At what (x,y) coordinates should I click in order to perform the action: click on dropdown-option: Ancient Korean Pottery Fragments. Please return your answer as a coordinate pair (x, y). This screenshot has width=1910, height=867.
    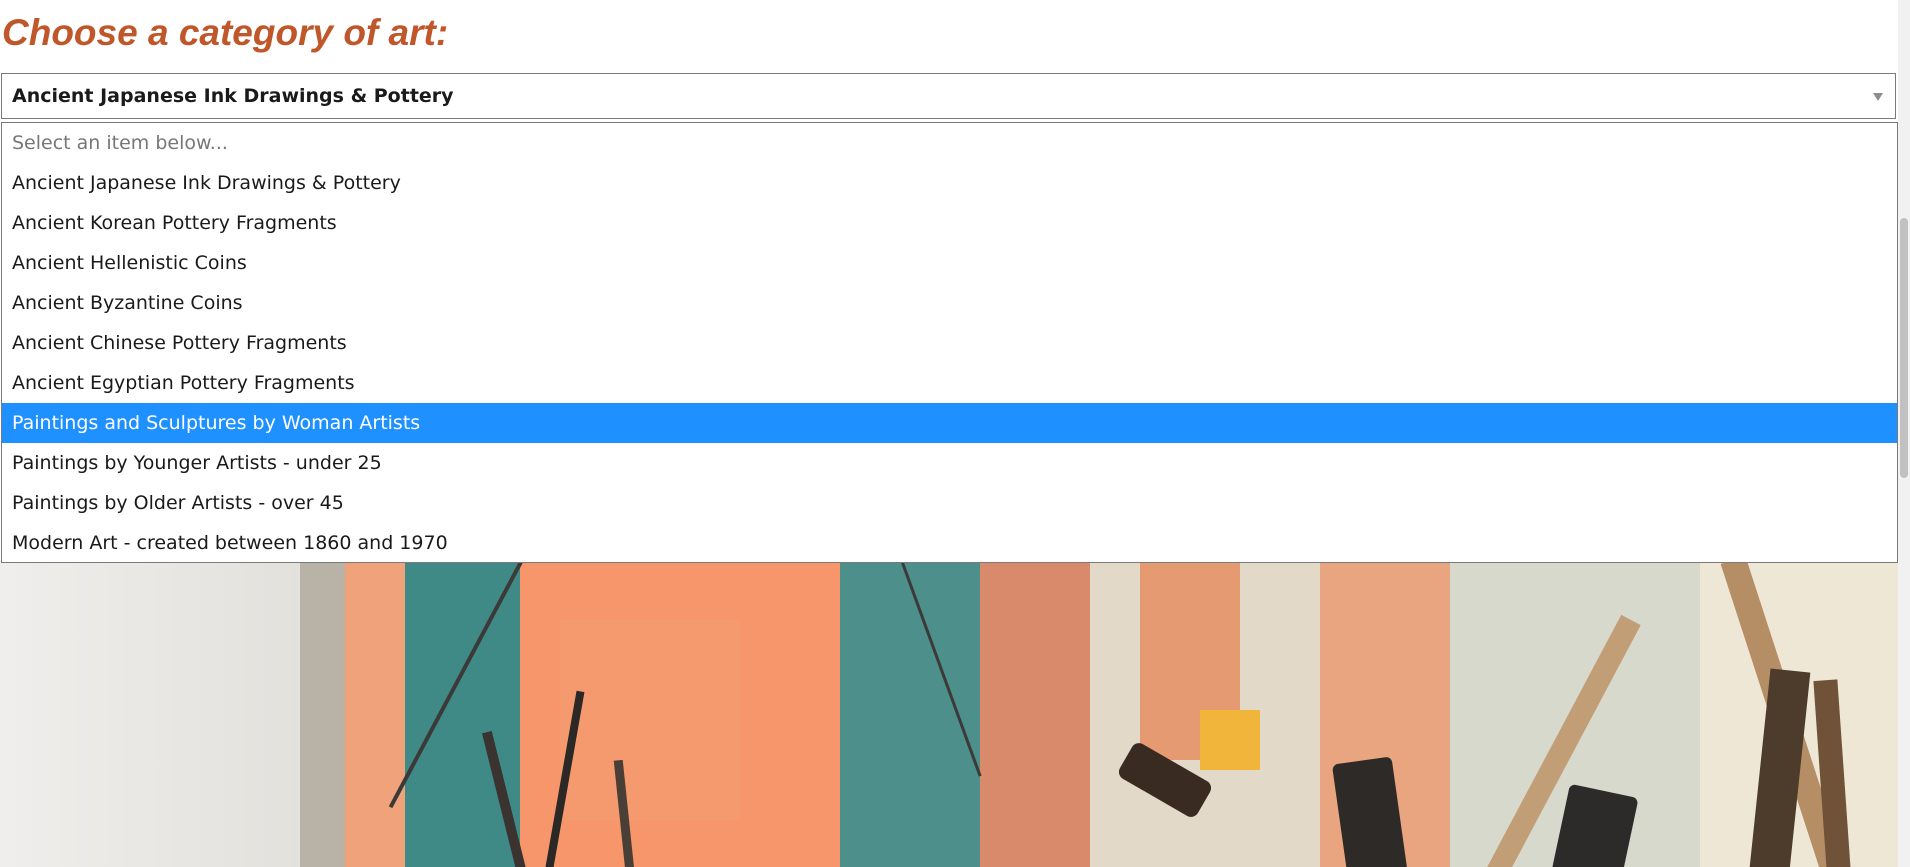
    Looking at the image, I should click on (949, 223).